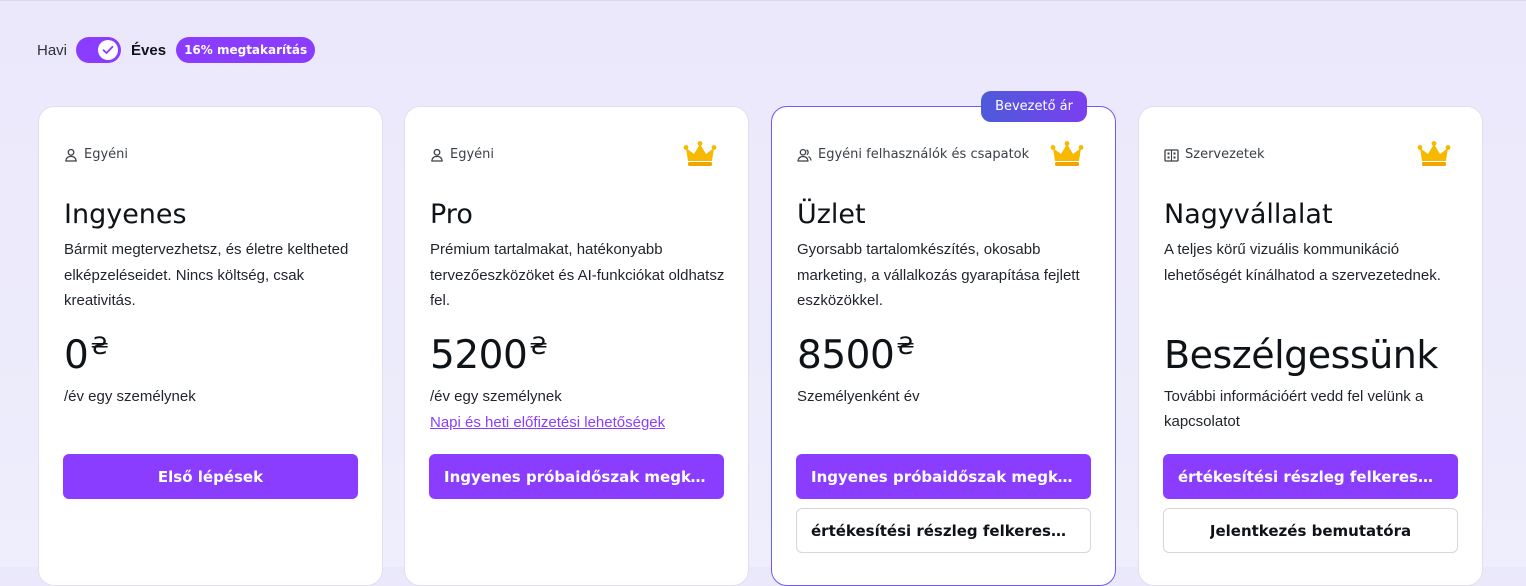  I want to click on price-amount: Beszélgessünk, so click(1301, 355).